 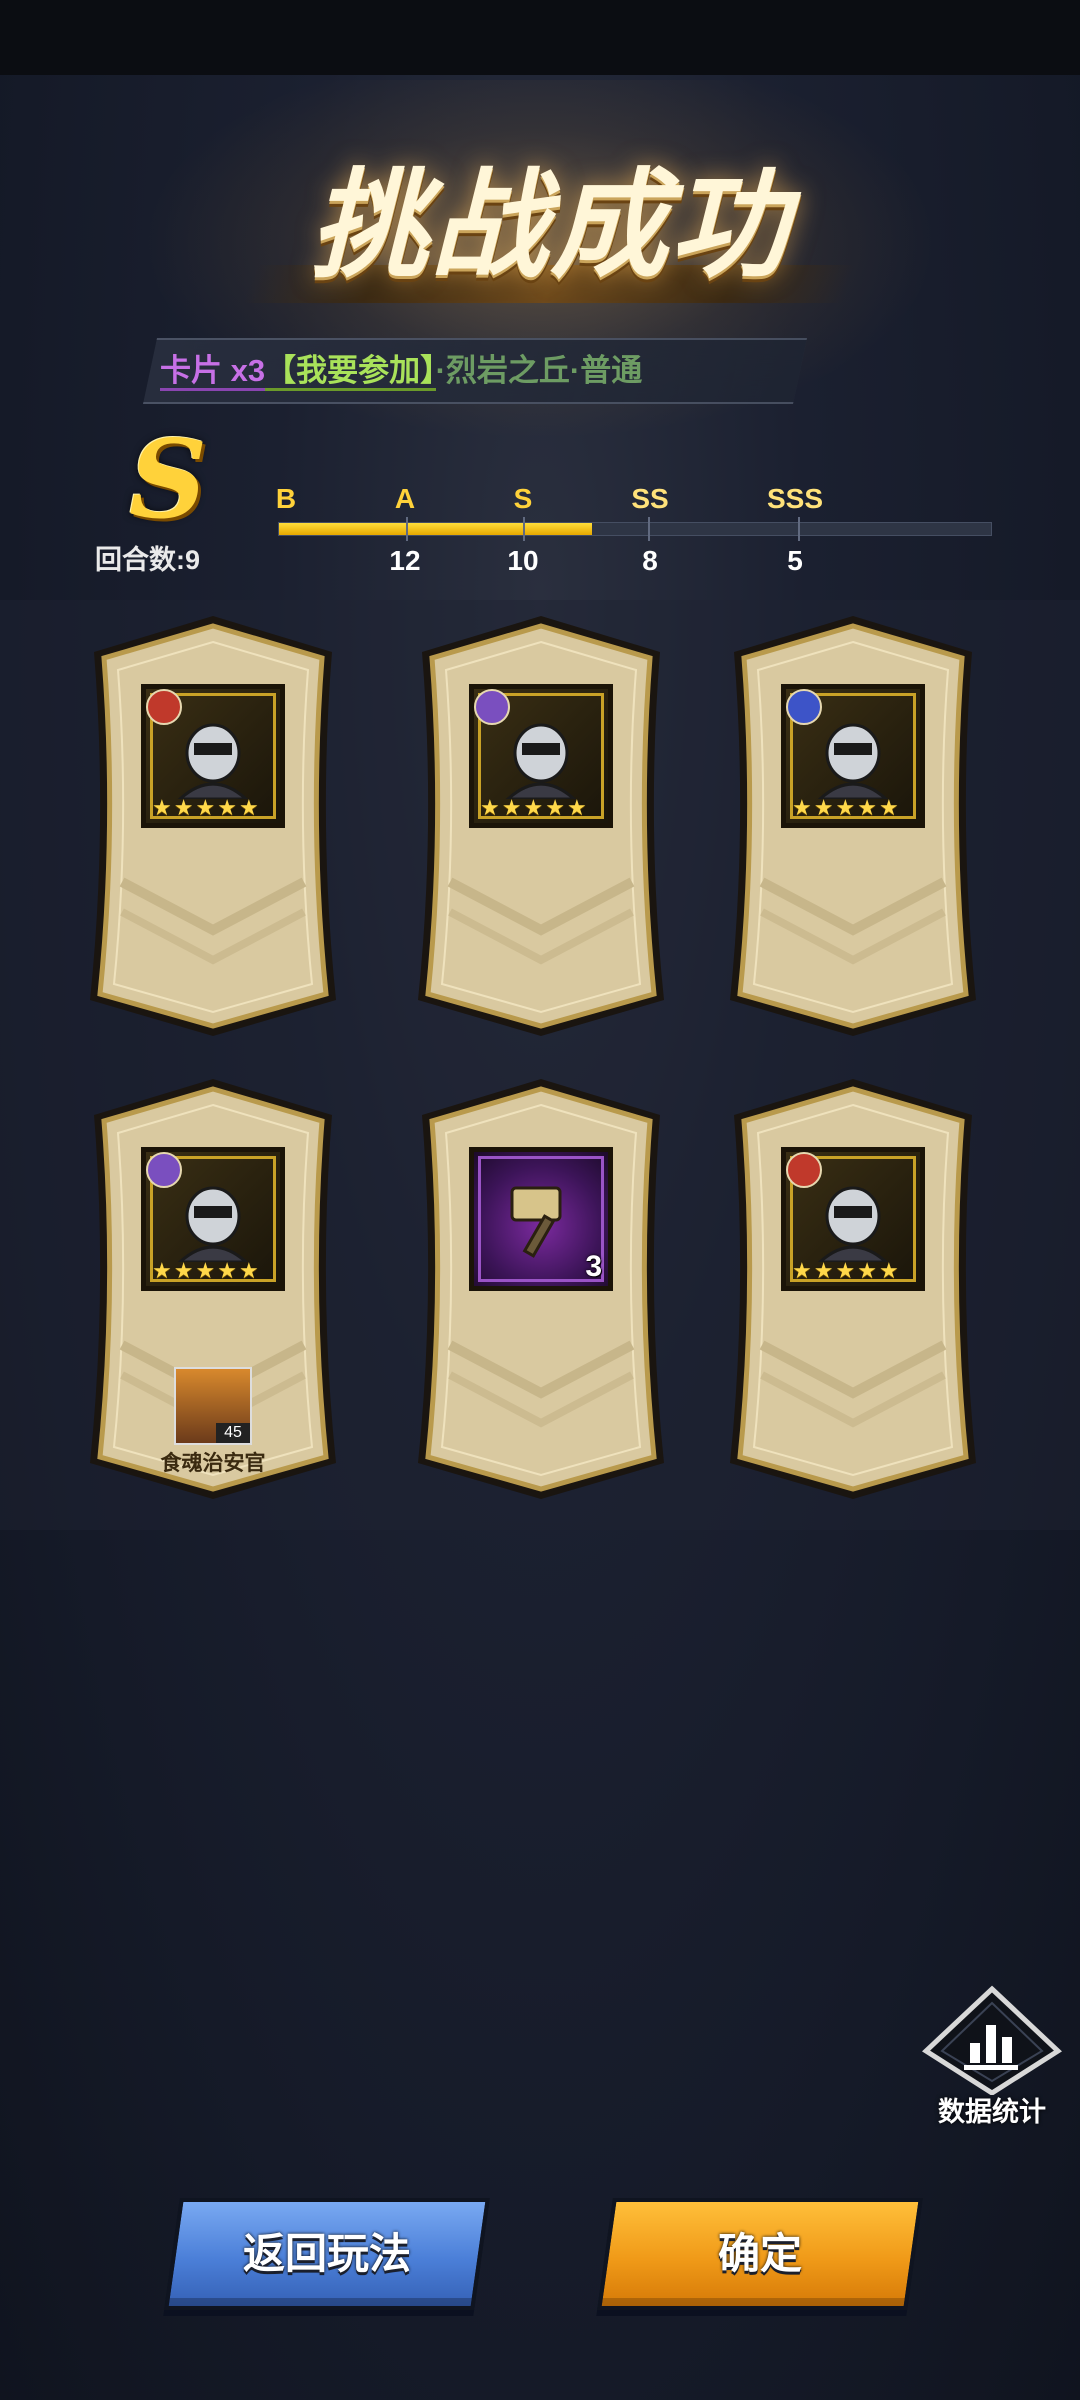 I want to click on announcement-ticker: 卡片 x3【我要参加】·烈岩之丘·普通, so click(x=475, y=371).